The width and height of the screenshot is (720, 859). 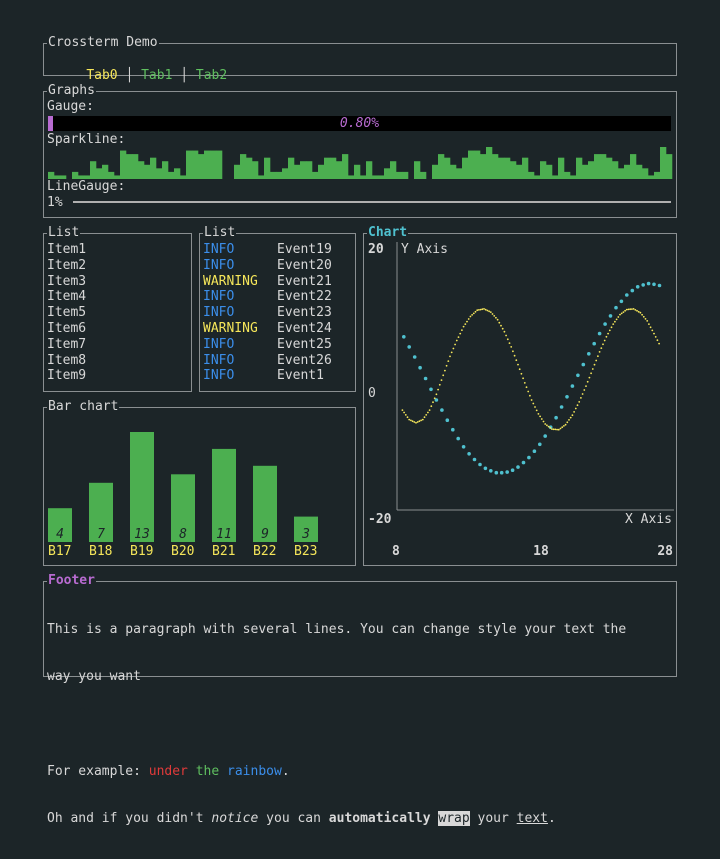 What do you see at coordinates (220, 233) in the screenshot?
I see `logs-list-title: List` at bounding box center [220, 233].